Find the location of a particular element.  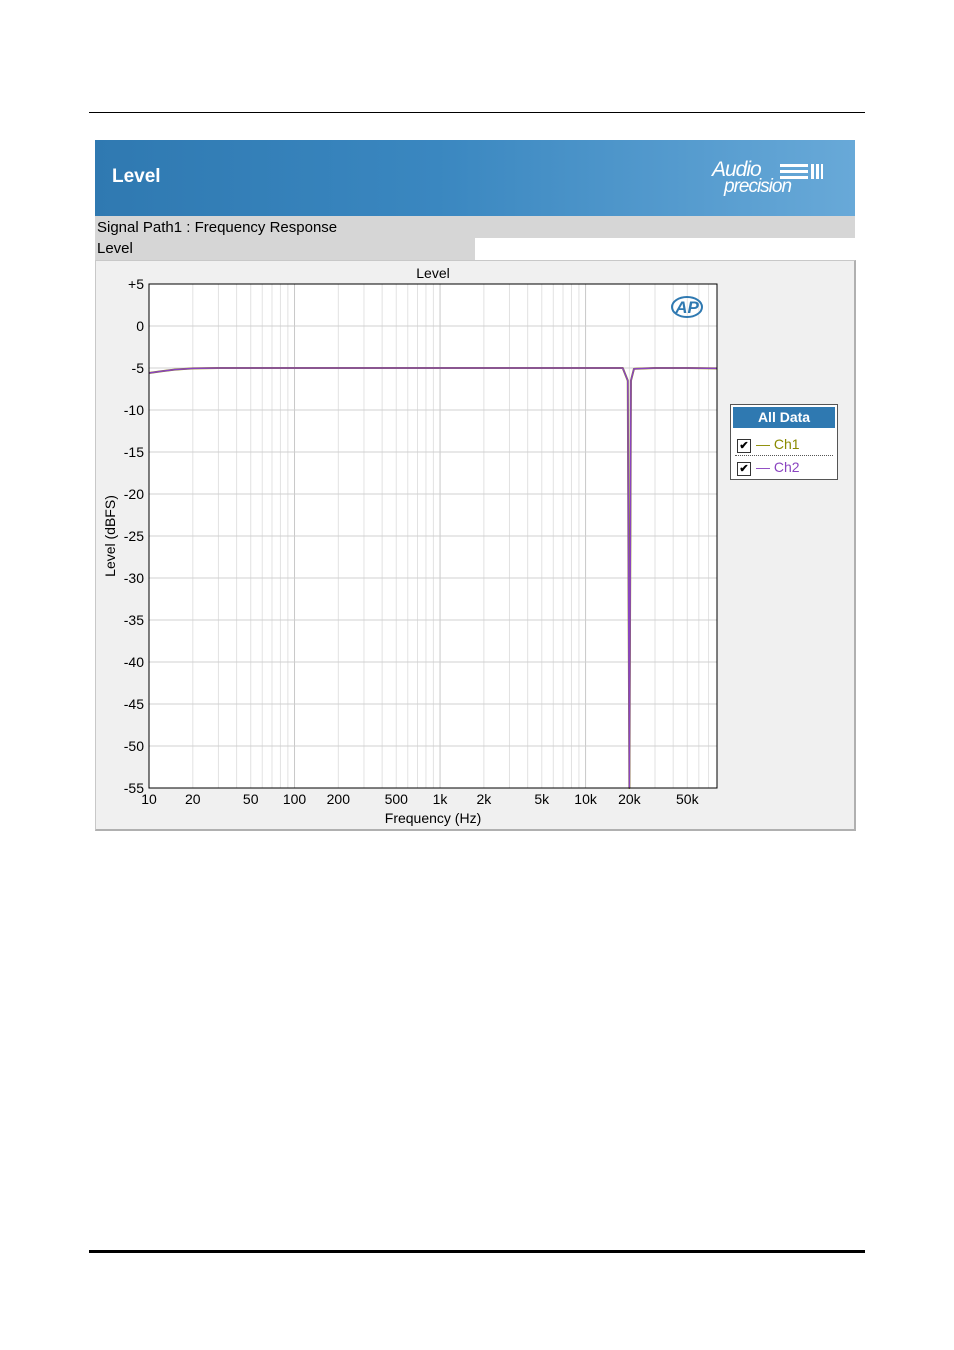

audio-precision-logo: Audio precision is located at coordinates (770, 180).